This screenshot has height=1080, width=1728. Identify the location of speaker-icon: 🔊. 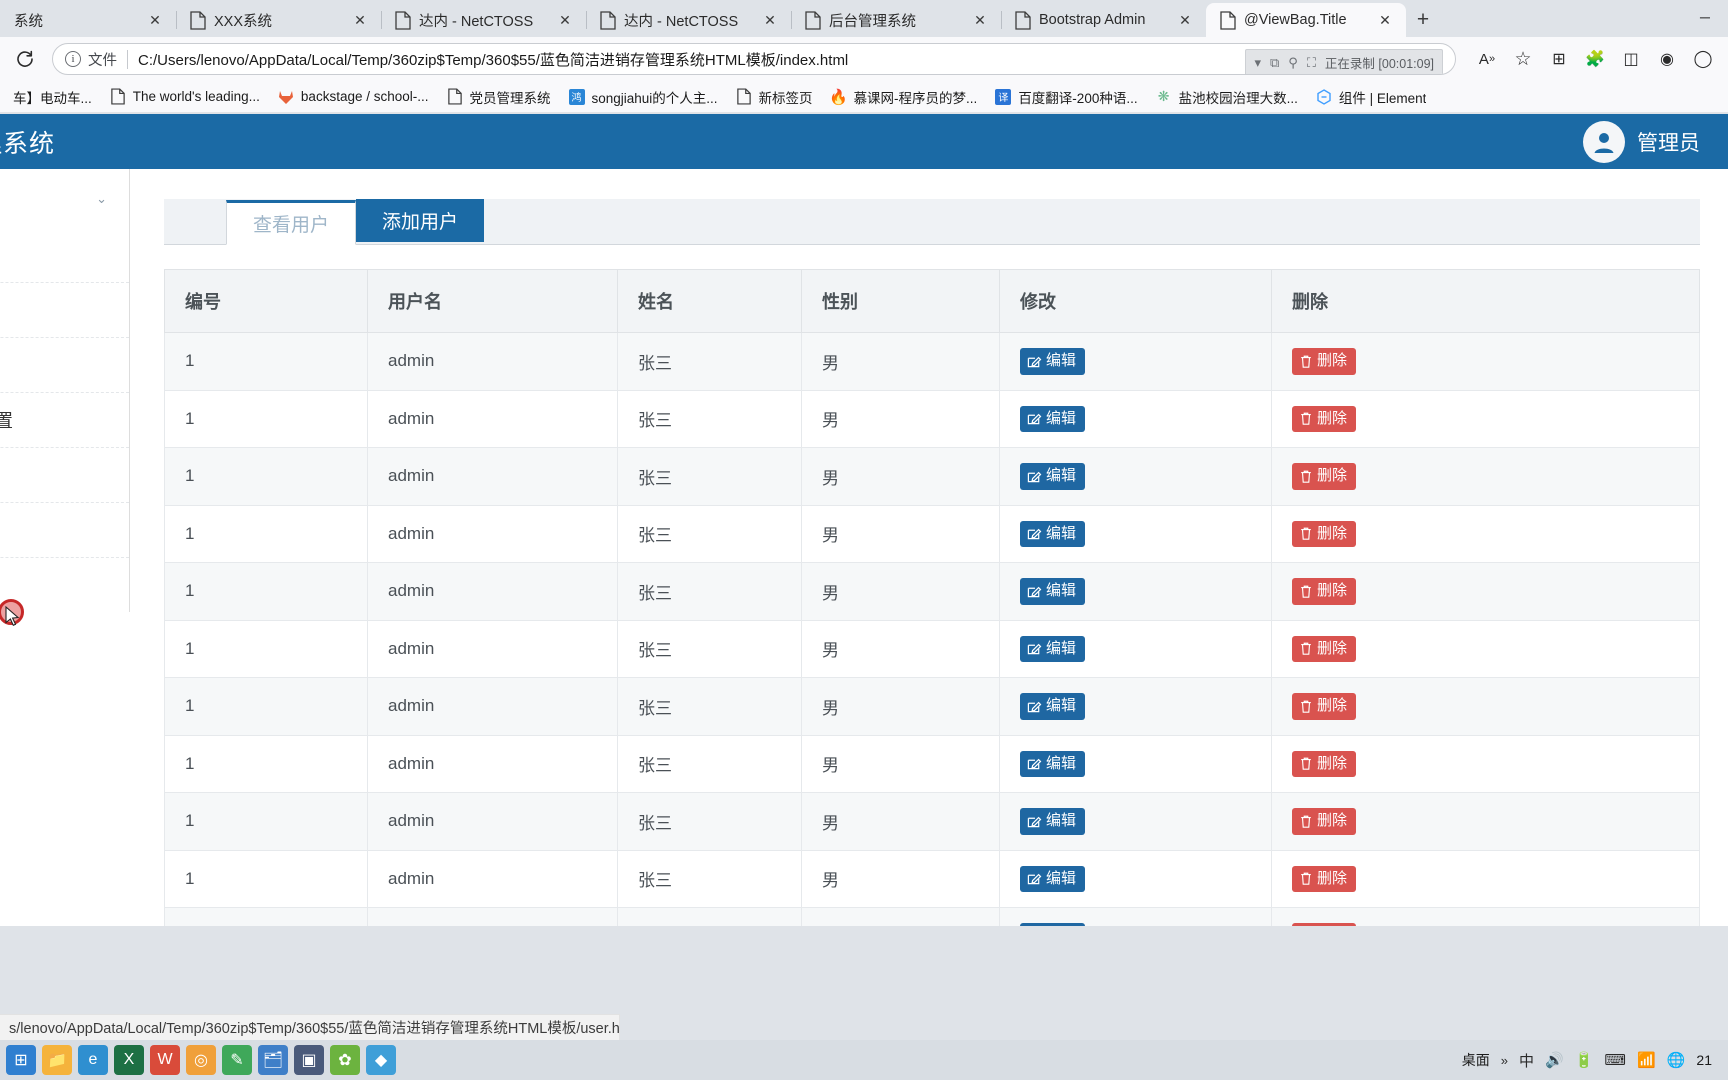
(1554, 1060).